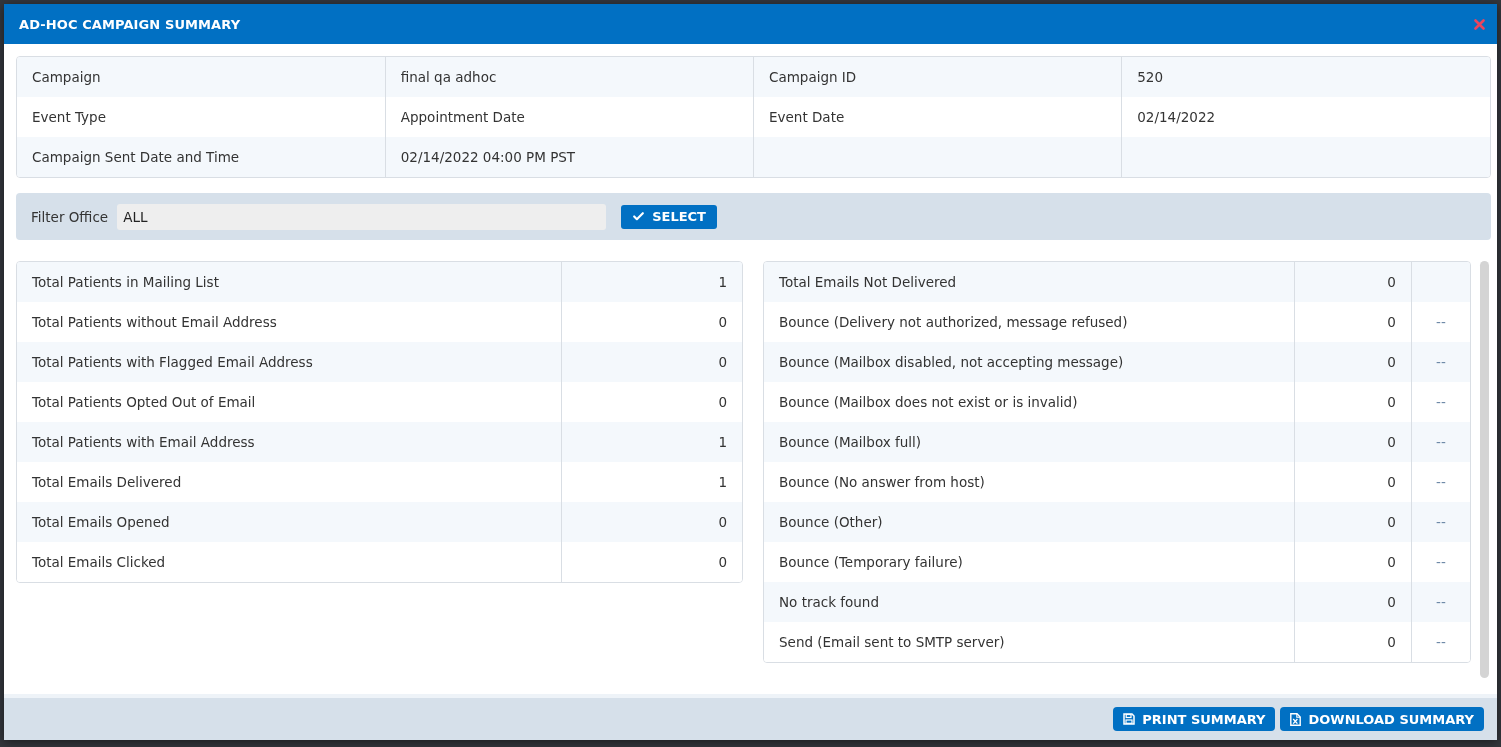 Image resolution: width=1501 pixels, height=747 pixels. Describe the element at coordinates (639, 216) in the screenshot. I see `check-icon` at that location.